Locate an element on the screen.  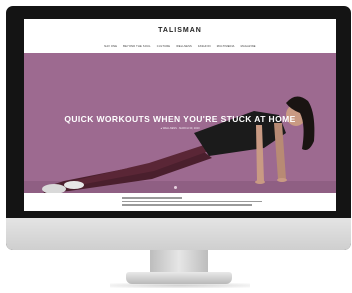
slider-dots is located at coordinates (175, 187).